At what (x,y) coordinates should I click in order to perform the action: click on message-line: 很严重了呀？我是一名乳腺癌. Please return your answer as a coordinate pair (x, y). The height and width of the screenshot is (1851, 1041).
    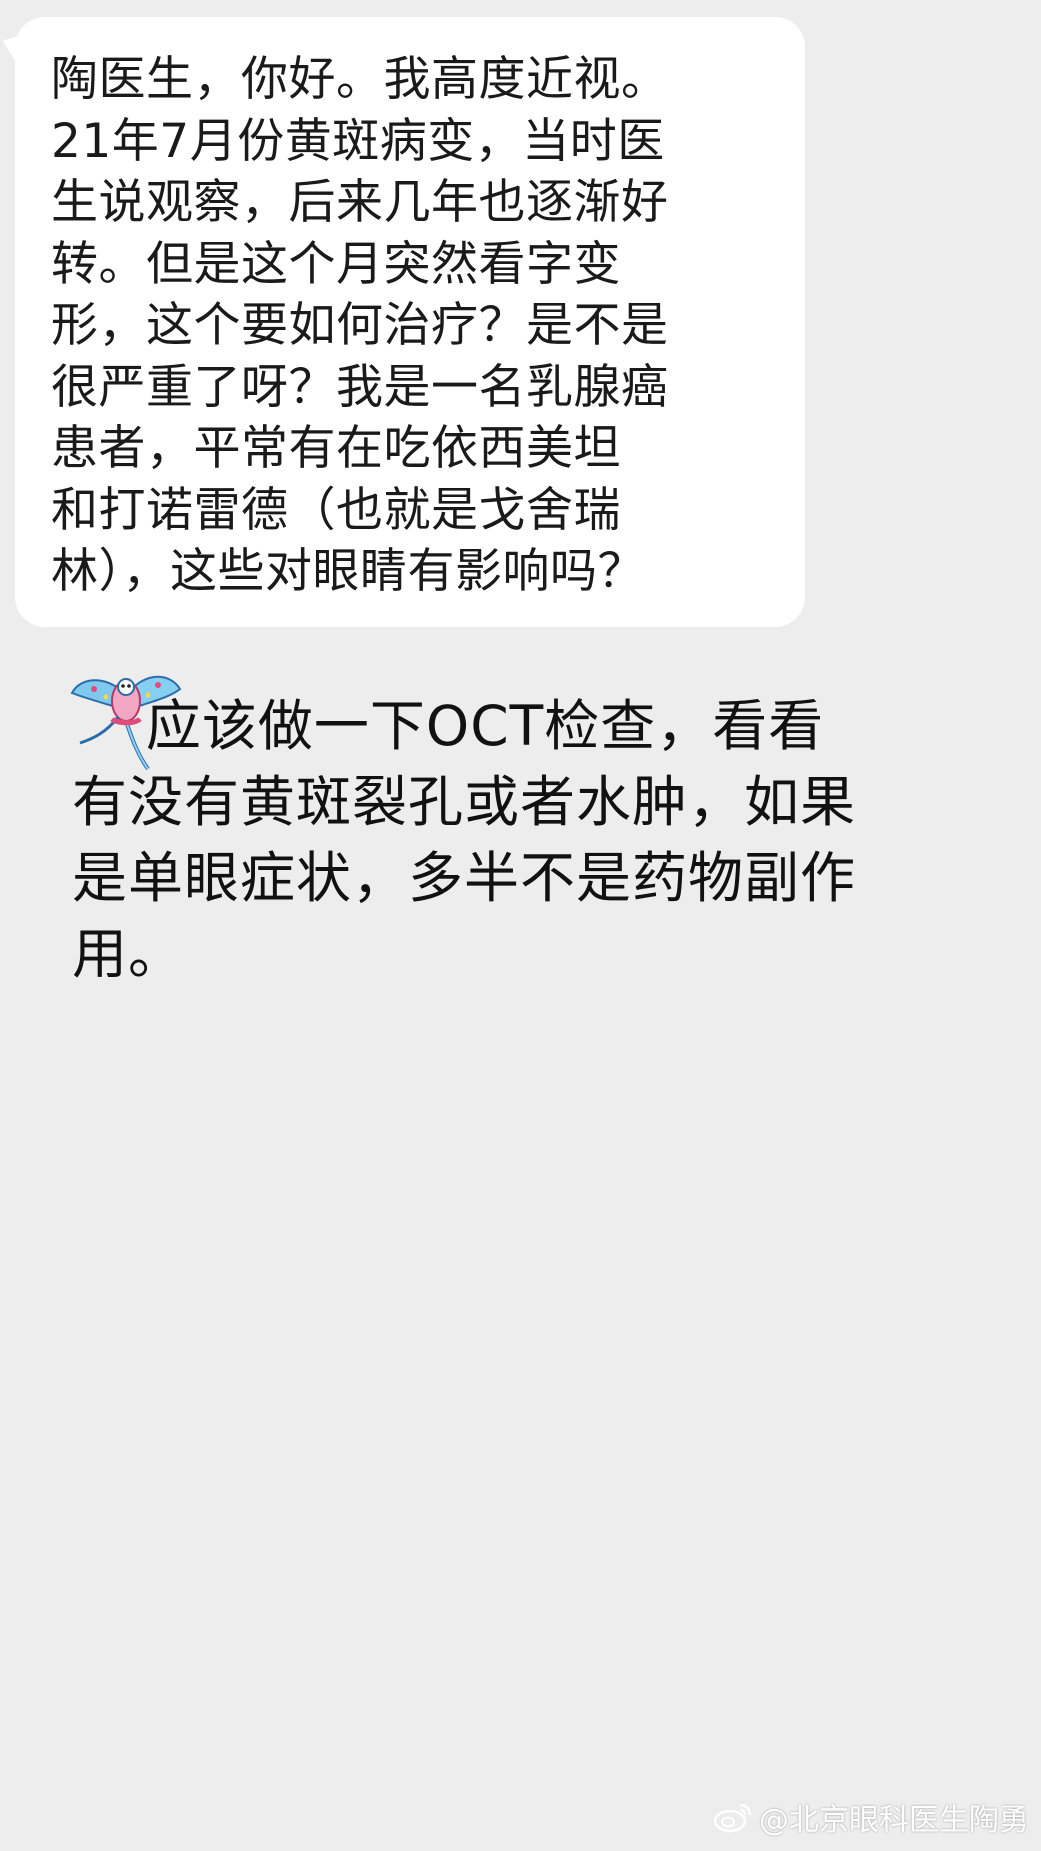
    Looking at the image, I should click on (360, 387).